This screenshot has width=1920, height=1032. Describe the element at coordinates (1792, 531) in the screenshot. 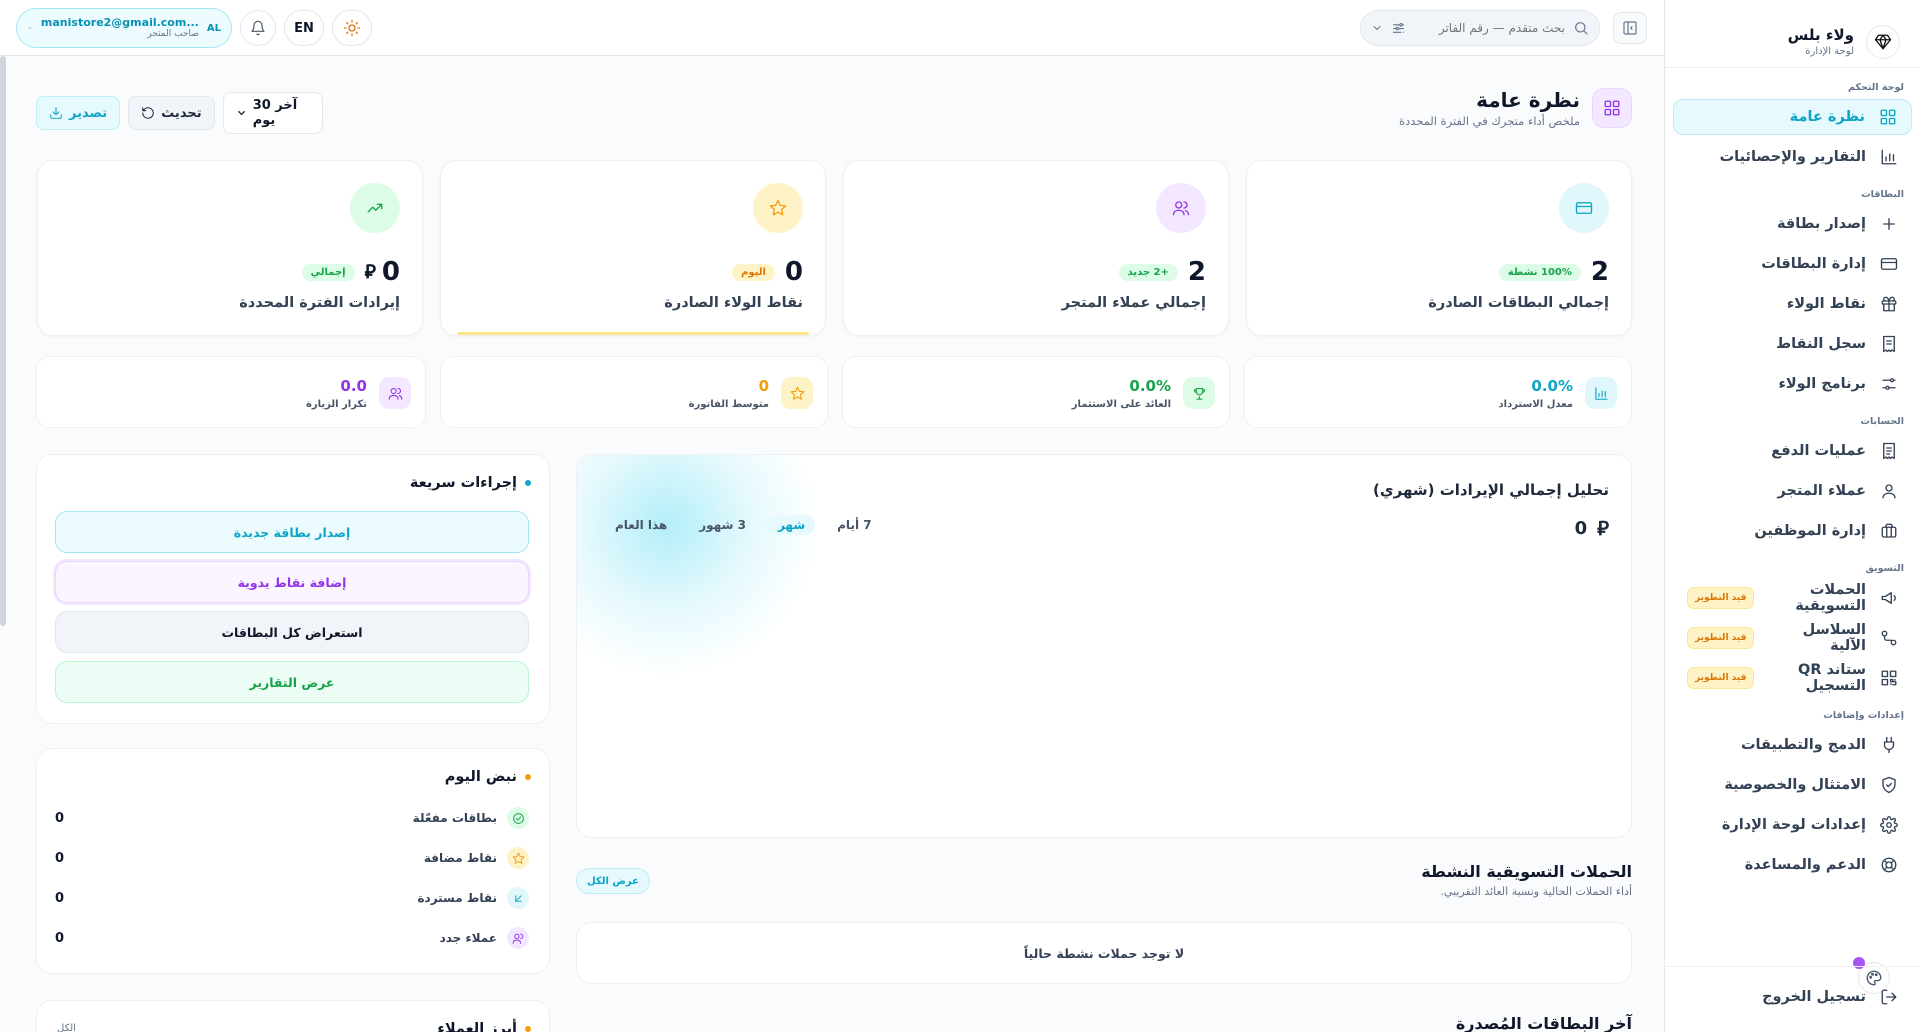

I see `sidebar-item-staff: إدارة الموظفين` at that location.